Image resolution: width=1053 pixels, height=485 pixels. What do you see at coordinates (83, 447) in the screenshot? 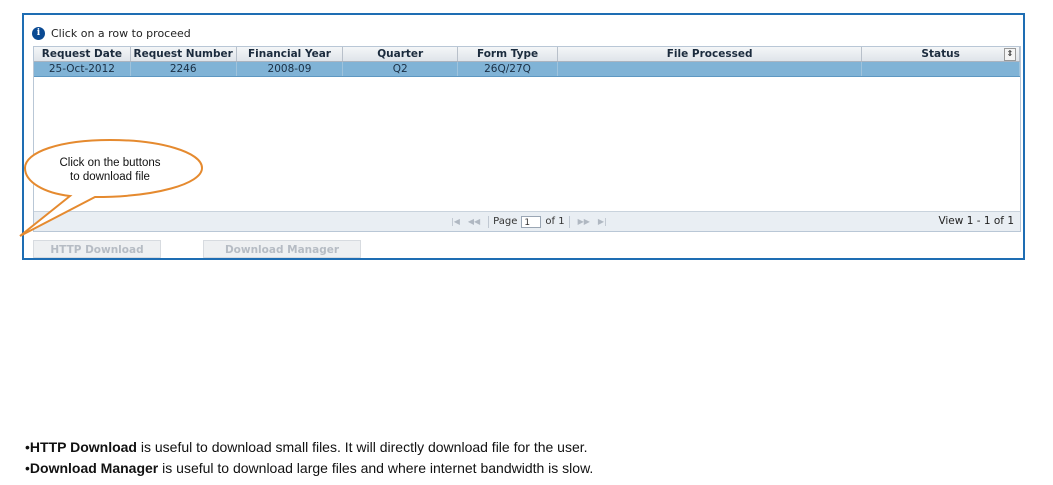
I see `note-term: HTTP Download` at bounding box center [83, 447].